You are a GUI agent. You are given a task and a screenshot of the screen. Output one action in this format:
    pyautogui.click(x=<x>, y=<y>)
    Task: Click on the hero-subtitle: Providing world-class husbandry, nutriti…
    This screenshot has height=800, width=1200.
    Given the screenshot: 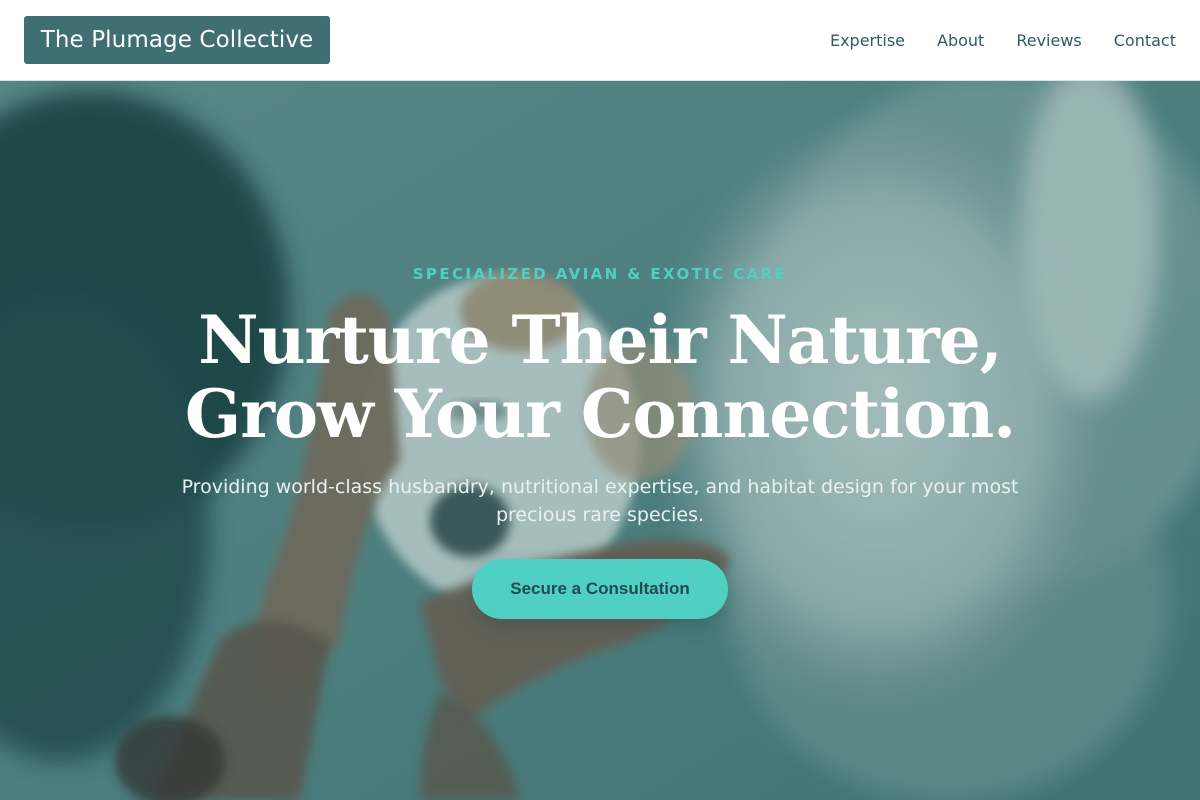 What is the action you would take?
    pyautogui.click(x=600, y=501)
    